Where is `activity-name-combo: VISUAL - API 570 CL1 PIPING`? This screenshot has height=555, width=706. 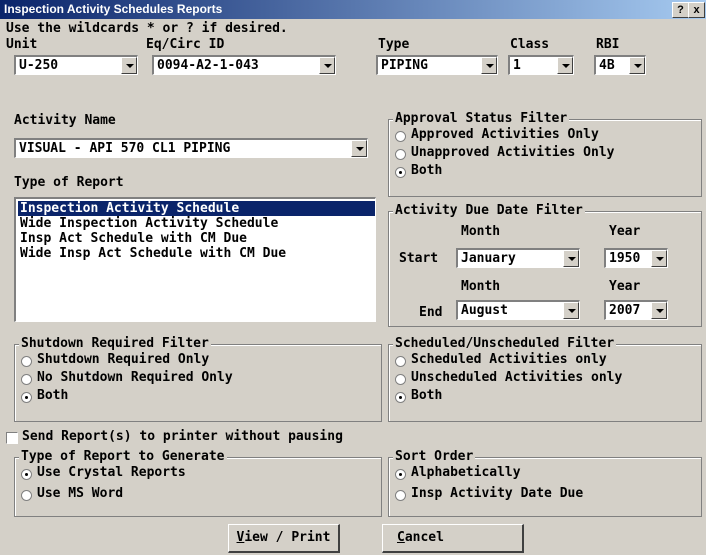 activity-name-combo: VISUAL - API 570 CL1 PIPING is located at coordinates (191, 148).